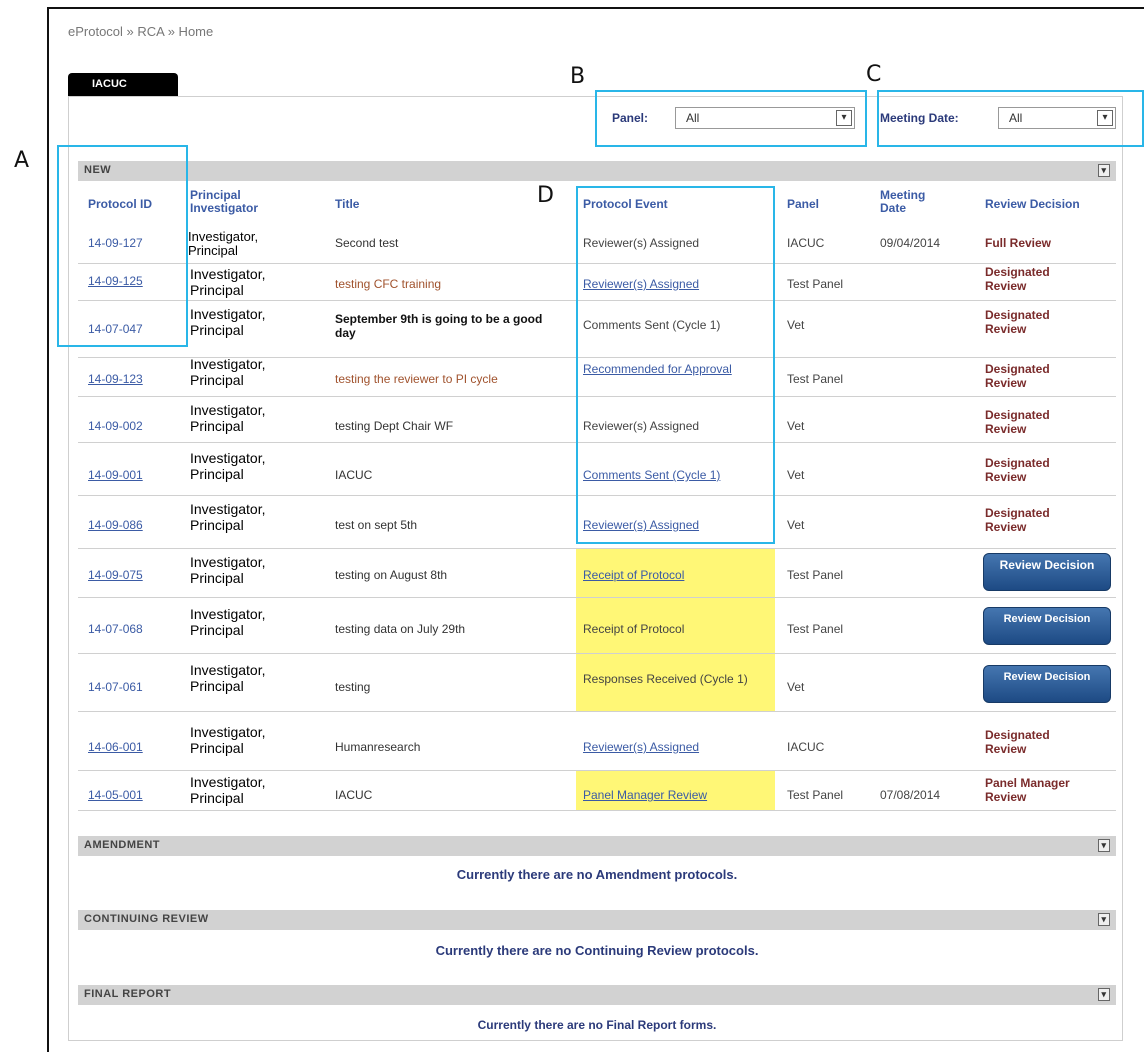 This screenshot has height=1052, width=1144. Describe the element at coordinates (391, 575) in the screenshot. I see `protocol-title: testing on August 8th` at that location.